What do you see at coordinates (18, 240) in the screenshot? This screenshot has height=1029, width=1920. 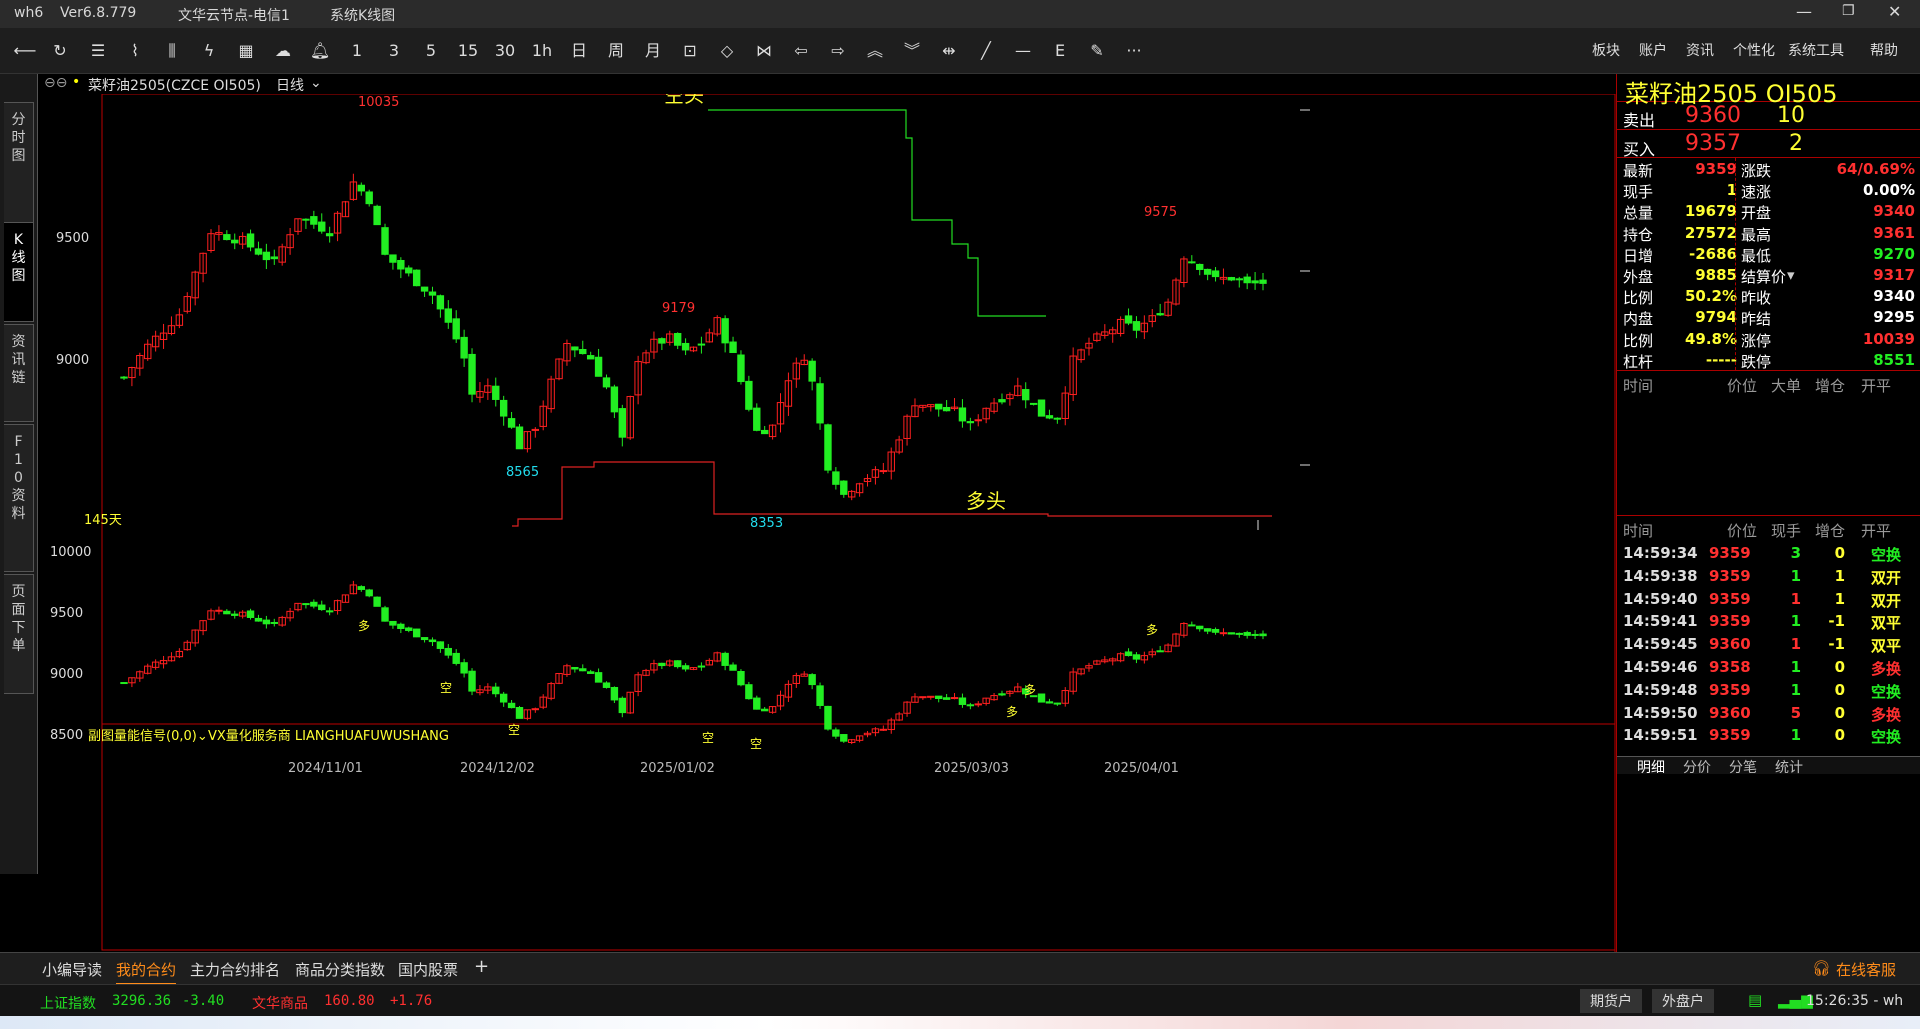 I see `side-tab-char: K` at bounding box center [18, 240].